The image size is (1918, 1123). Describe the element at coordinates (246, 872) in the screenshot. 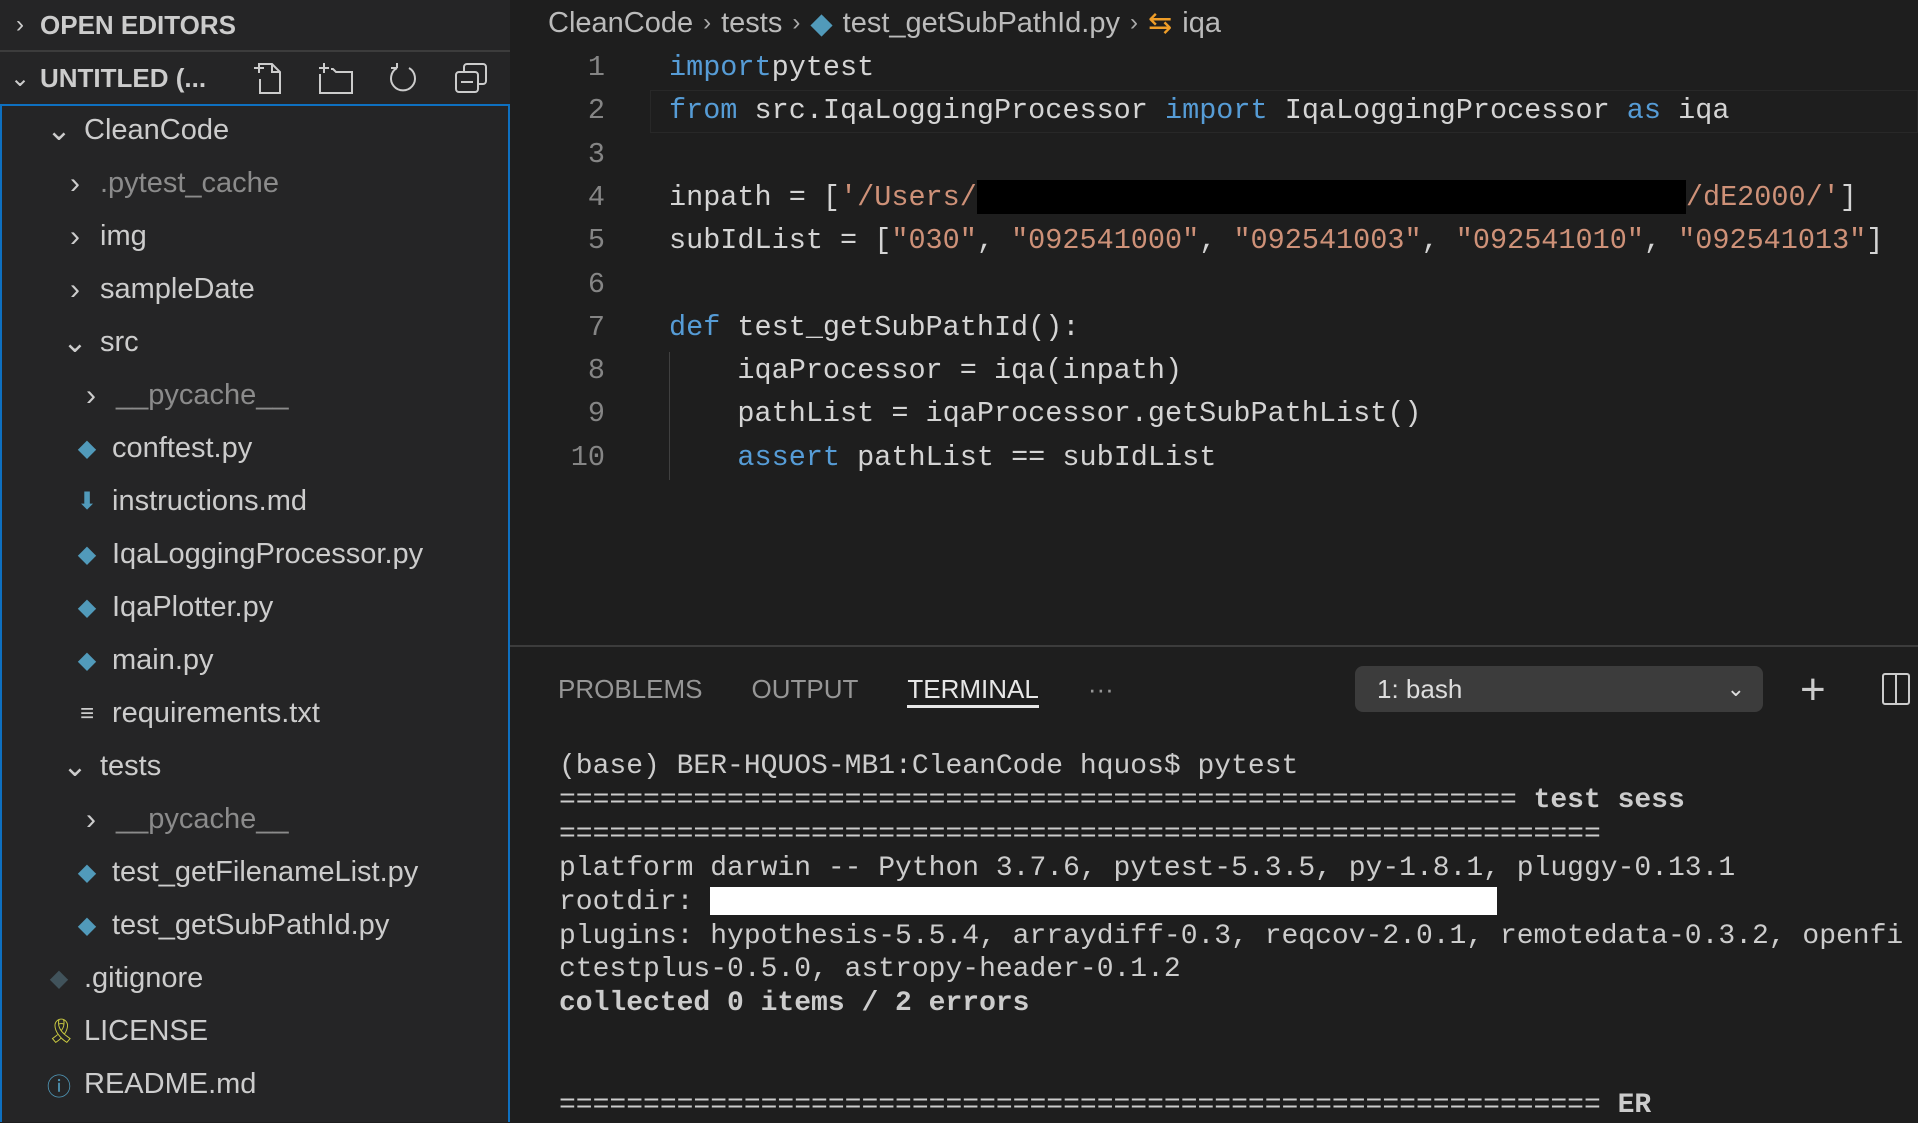

I see `tree-item: ◆ test_getFilenameList.py` at that location.